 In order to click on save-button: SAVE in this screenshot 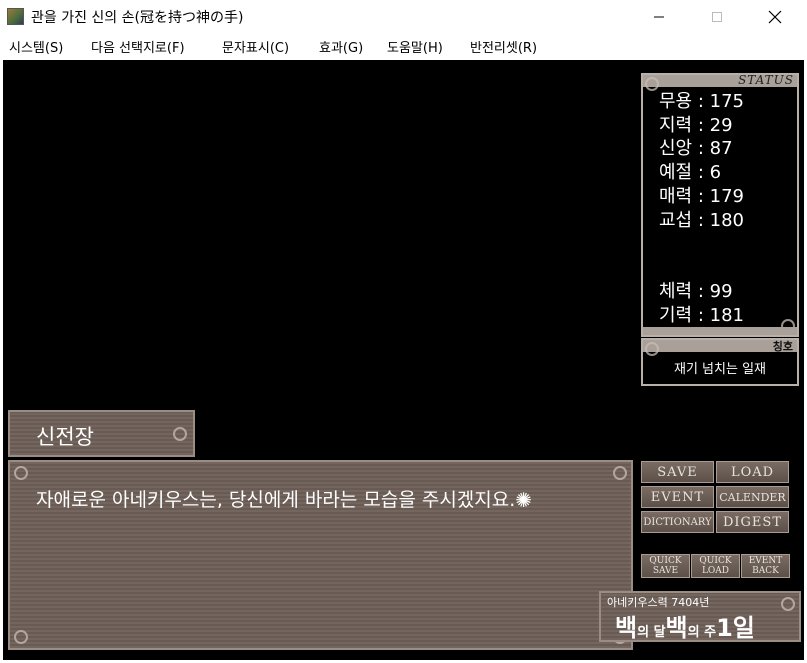, I will do `click(677, 472)`.